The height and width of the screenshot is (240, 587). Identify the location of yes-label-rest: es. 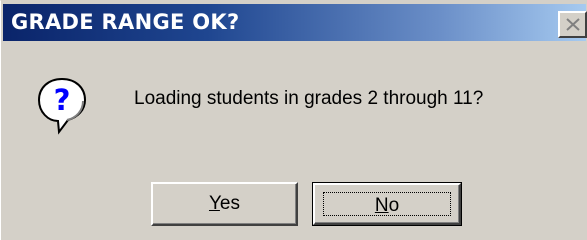
(229, 203).